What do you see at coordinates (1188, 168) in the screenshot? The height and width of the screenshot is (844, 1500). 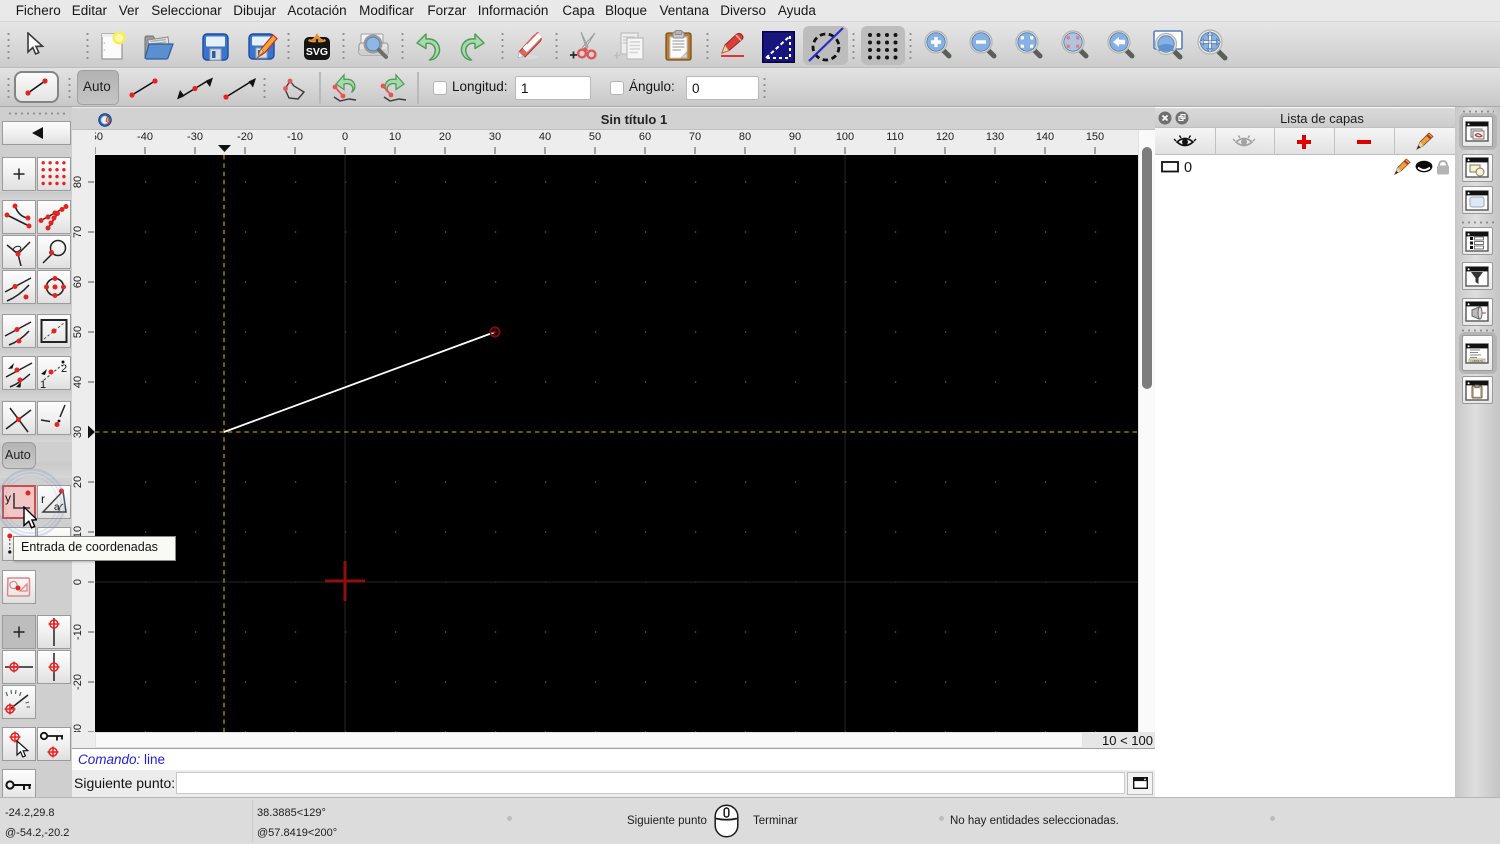 I see `svg-text: 0` at bounding box center [1188, 168].